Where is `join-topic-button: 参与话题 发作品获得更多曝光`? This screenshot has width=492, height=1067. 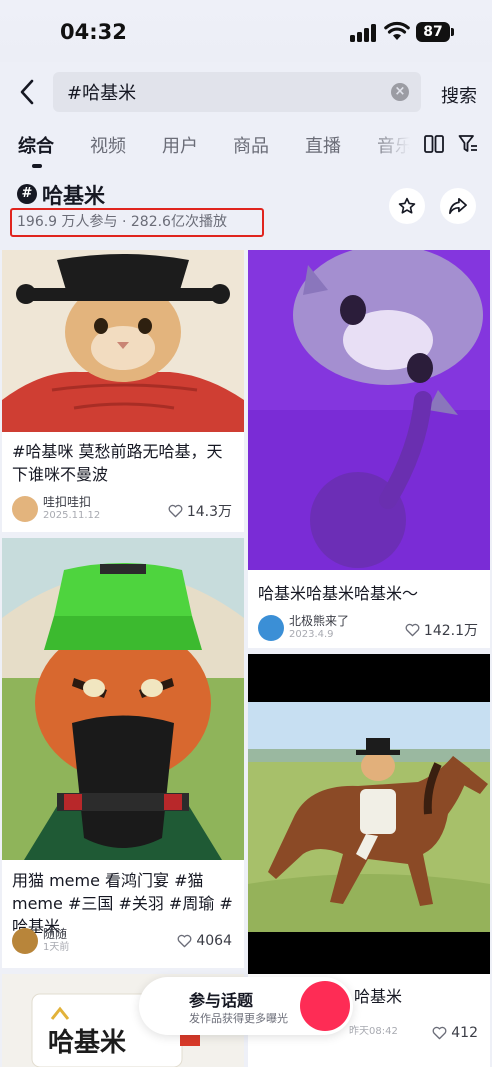 join-topic-button: 参与话题 发作品获得更多曝光 is located at coordinates (246, 1006).